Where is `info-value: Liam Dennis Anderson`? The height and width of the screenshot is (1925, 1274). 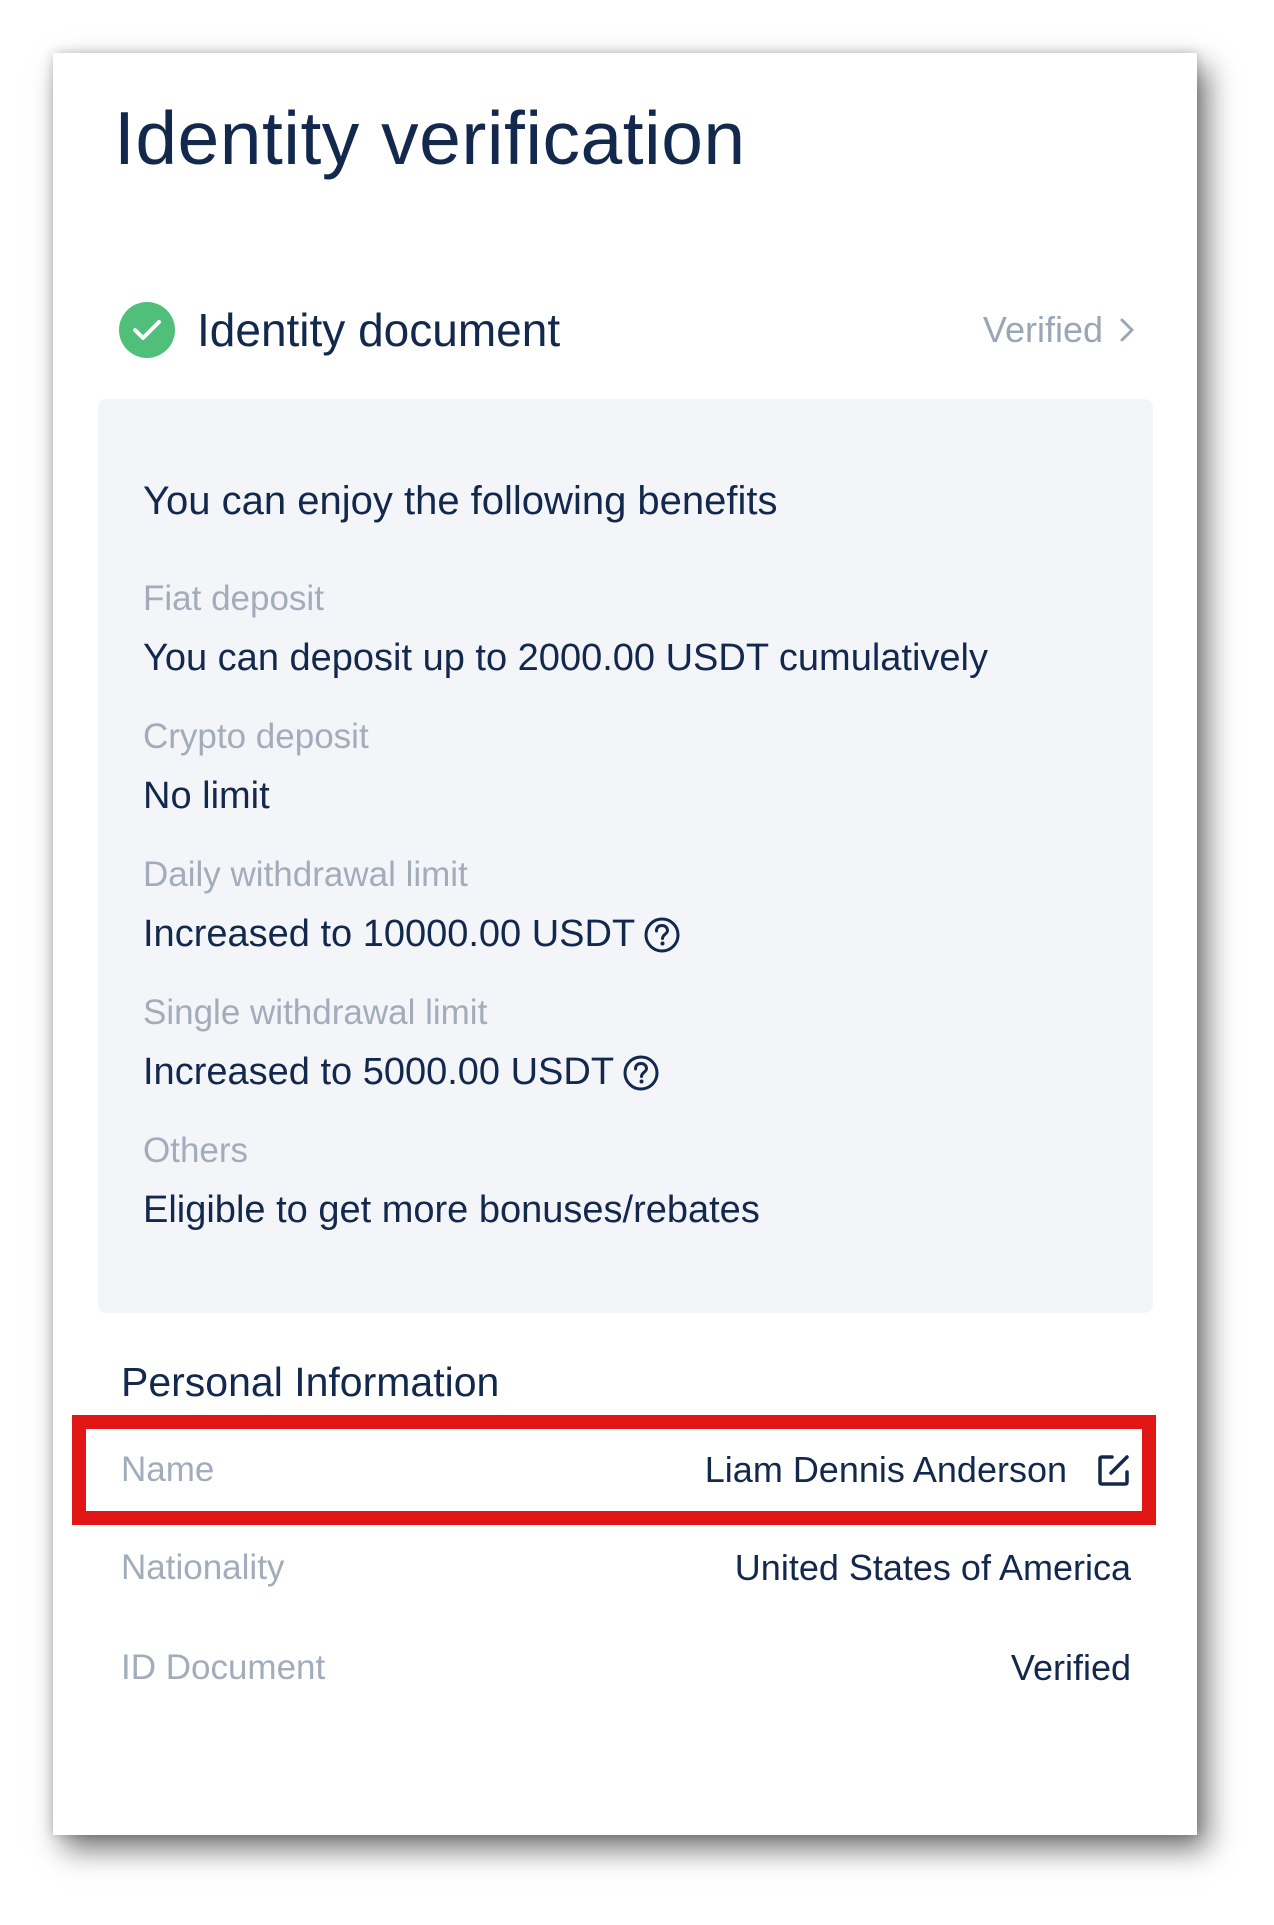
info-value: Liam Dennis Anderson is located at coordinates (918, 1470).